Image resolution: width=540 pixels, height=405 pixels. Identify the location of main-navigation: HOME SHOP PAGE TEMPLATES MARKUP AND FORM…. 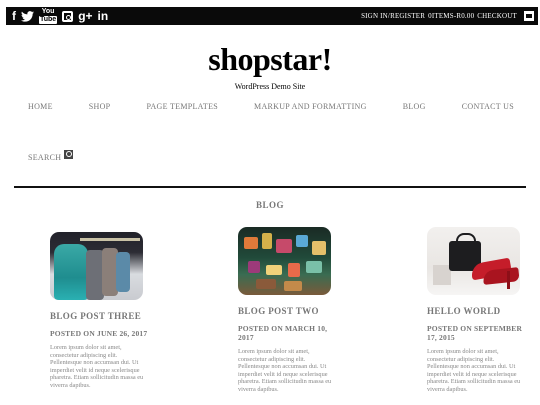
(271, 106).